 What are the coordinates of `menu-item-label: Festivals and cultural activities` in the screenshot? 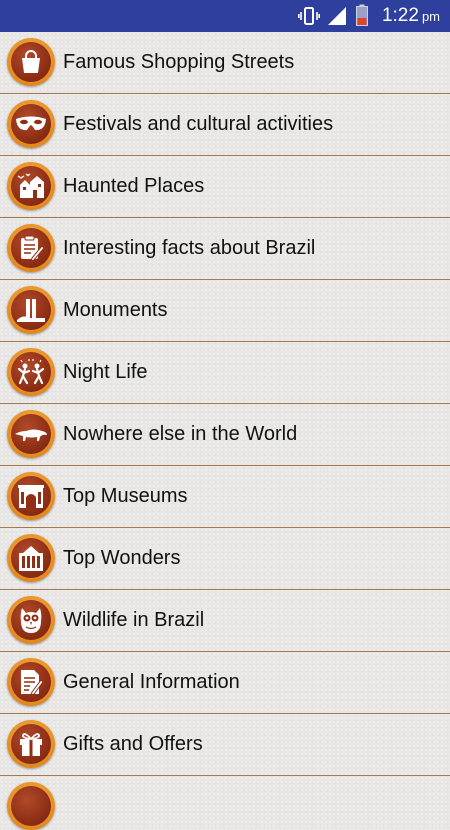 It's located at (198, 124).